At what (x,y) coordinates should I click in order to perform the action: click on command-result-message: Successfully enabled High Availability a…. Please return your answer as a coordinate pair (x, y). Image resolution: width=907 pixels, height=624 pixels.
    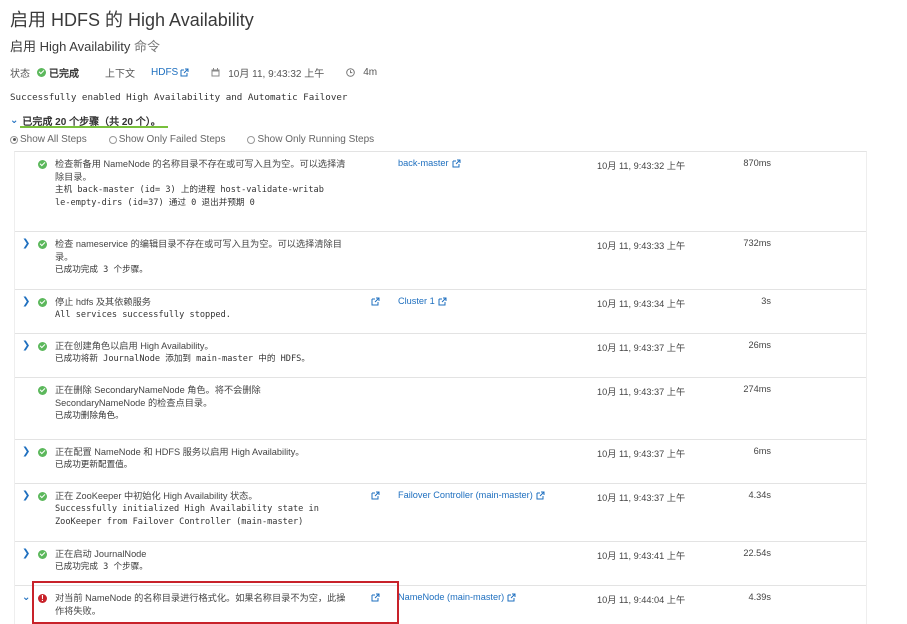
    Looking at the image, I should click on (179, 97).